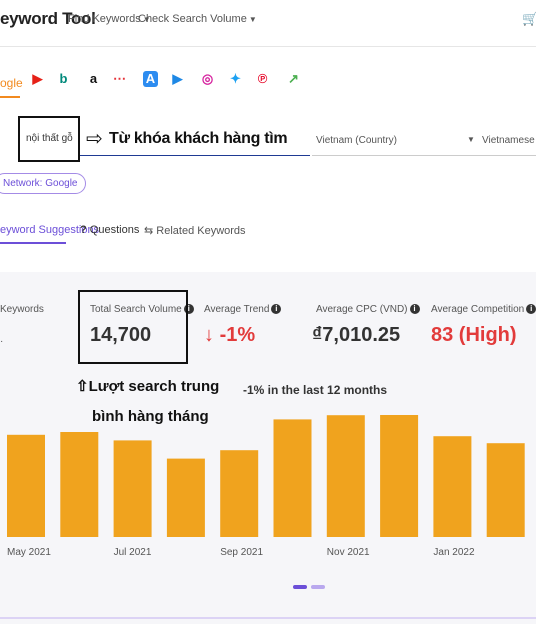 The height and width of the screenshot is (640, 536). Describe the element at coordinates (454, 552) in the screenshot. I see `chart-x-tick-label: Jan 2022` at that location.